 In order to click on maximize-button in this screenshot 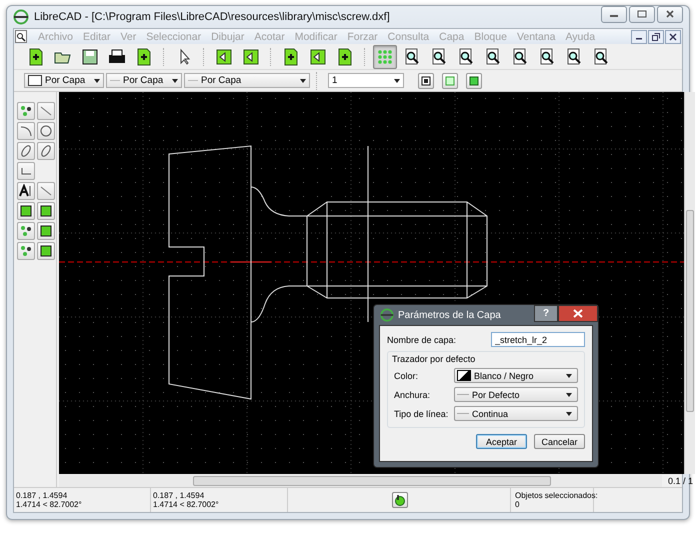, I will do `click(642, 14)`.